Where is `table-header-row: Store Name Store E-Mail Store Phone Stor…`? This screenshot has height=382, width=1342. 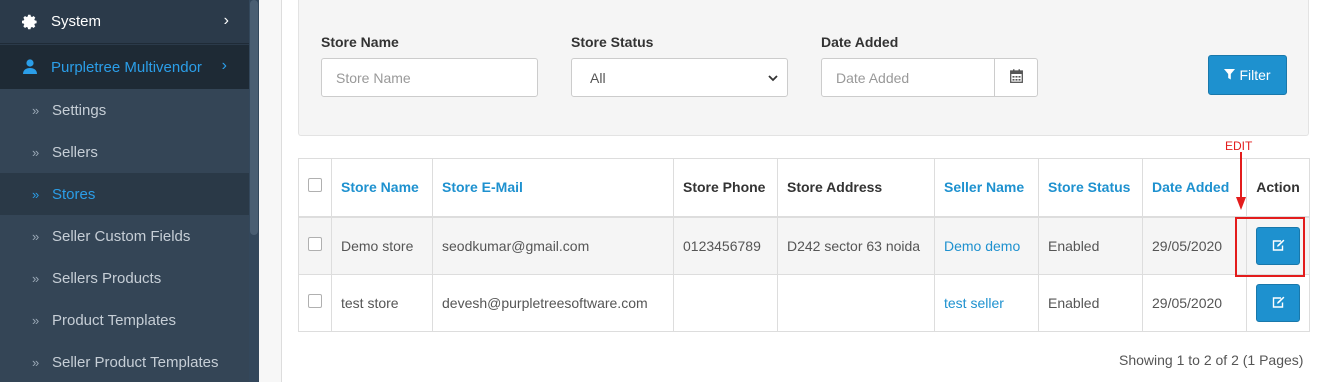 table-header-row: Store Name Store E-Mail Store Phone Stor… is located at coordinates (804, 188).